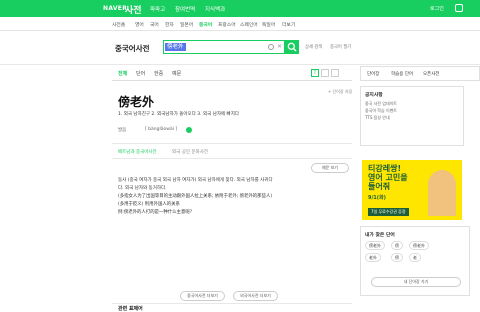 This screenshot has height=312, width=480. I want to click on lang-es: 스페인어, so click(249, 24).